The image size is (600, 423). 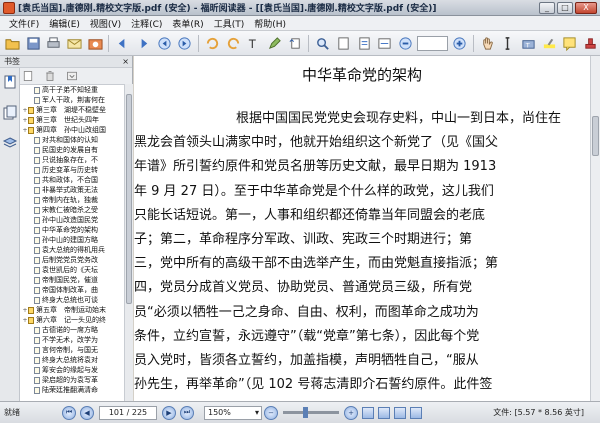 I want to click on rotate-button, so click(x=295, y=43).